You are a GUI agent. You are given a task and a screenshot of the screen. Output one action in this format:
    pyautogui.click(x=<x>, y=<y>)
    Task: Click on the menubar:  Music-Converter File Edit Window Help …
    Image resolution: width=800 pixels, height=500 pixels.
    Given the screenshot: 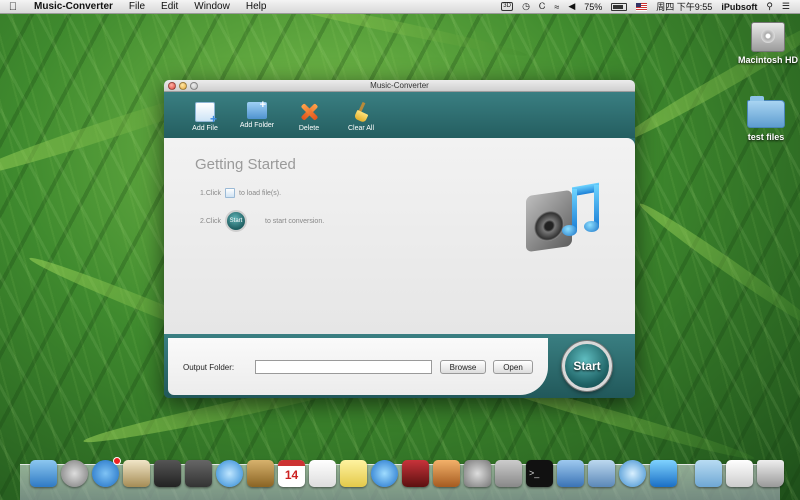 What is the action you would take?
    pyautogui.click(x=400, y=7)
    